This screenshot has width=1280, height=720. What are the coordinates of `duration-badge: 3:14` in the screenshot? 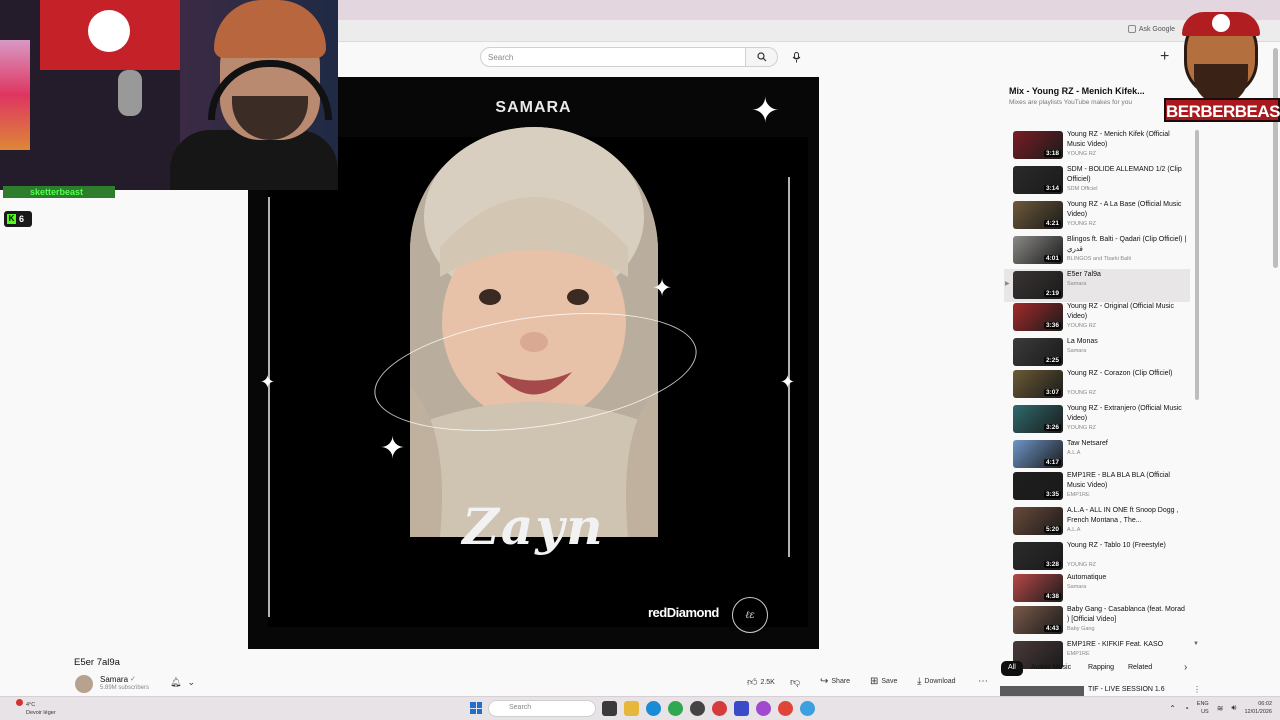 It's located at (1052, 188).